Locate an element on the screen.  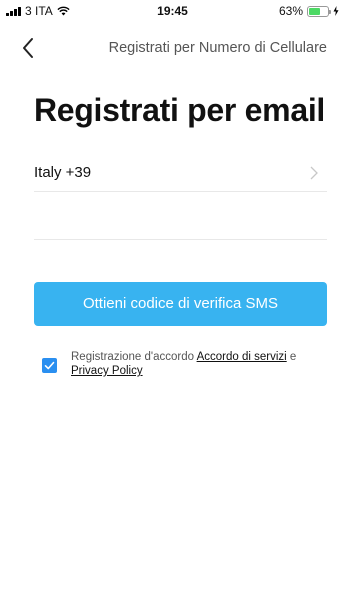
battery-percent: 63% is located at coordinates (290, 11).